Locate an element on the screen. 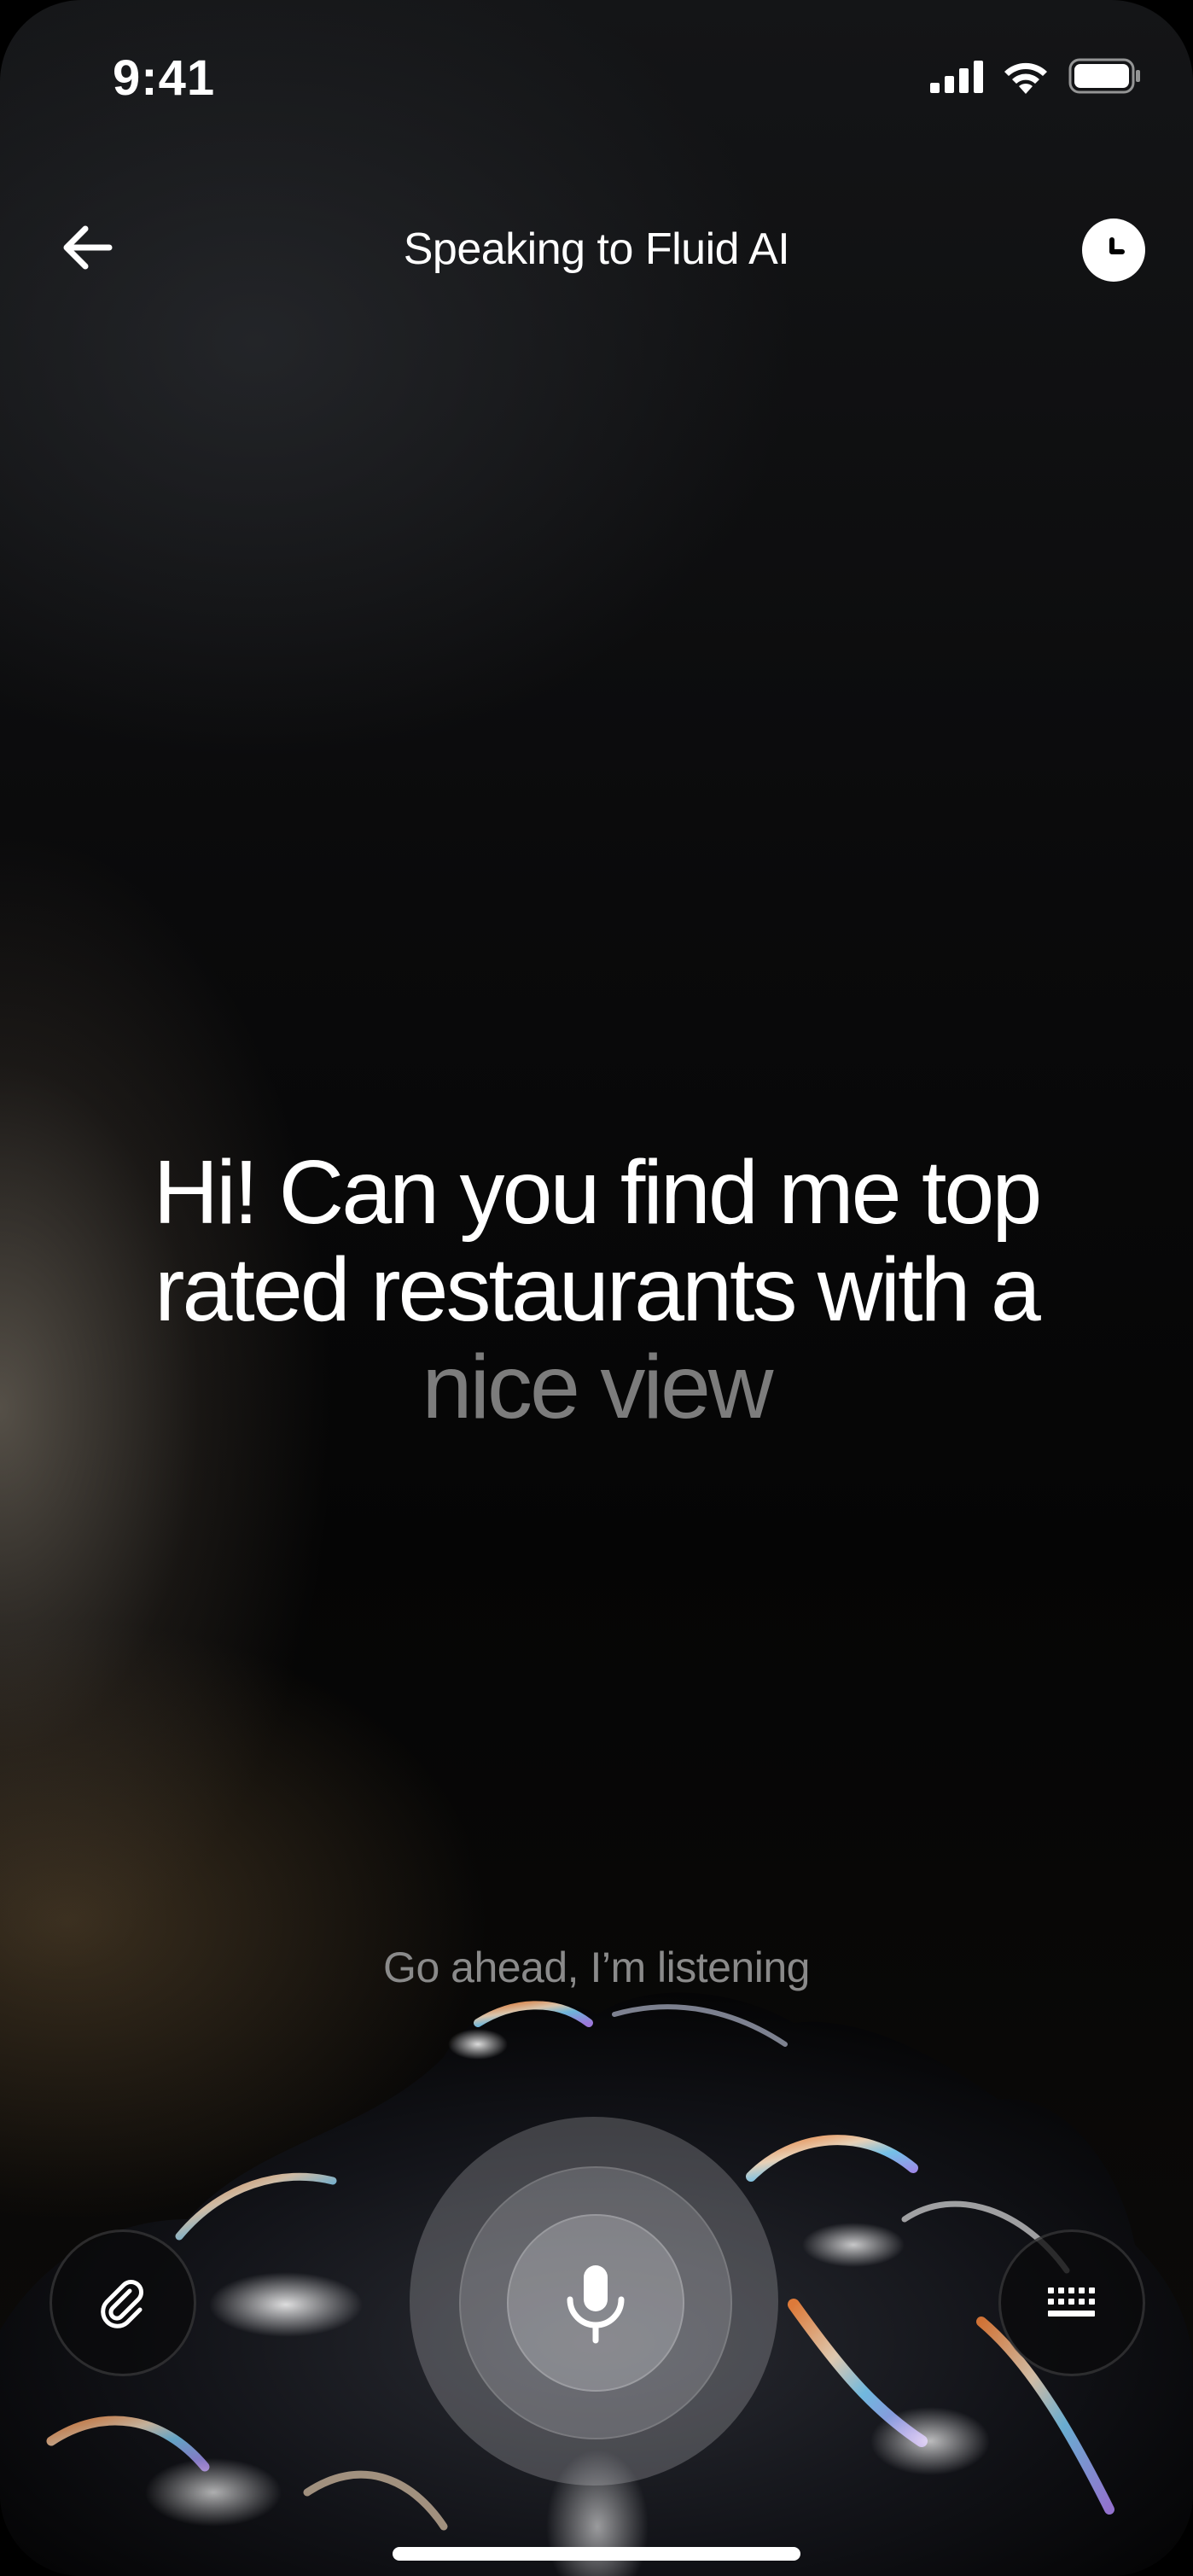 This screenshot has width=1193, height=2576. keyboard-button is located at coordinates (1071, 2302).